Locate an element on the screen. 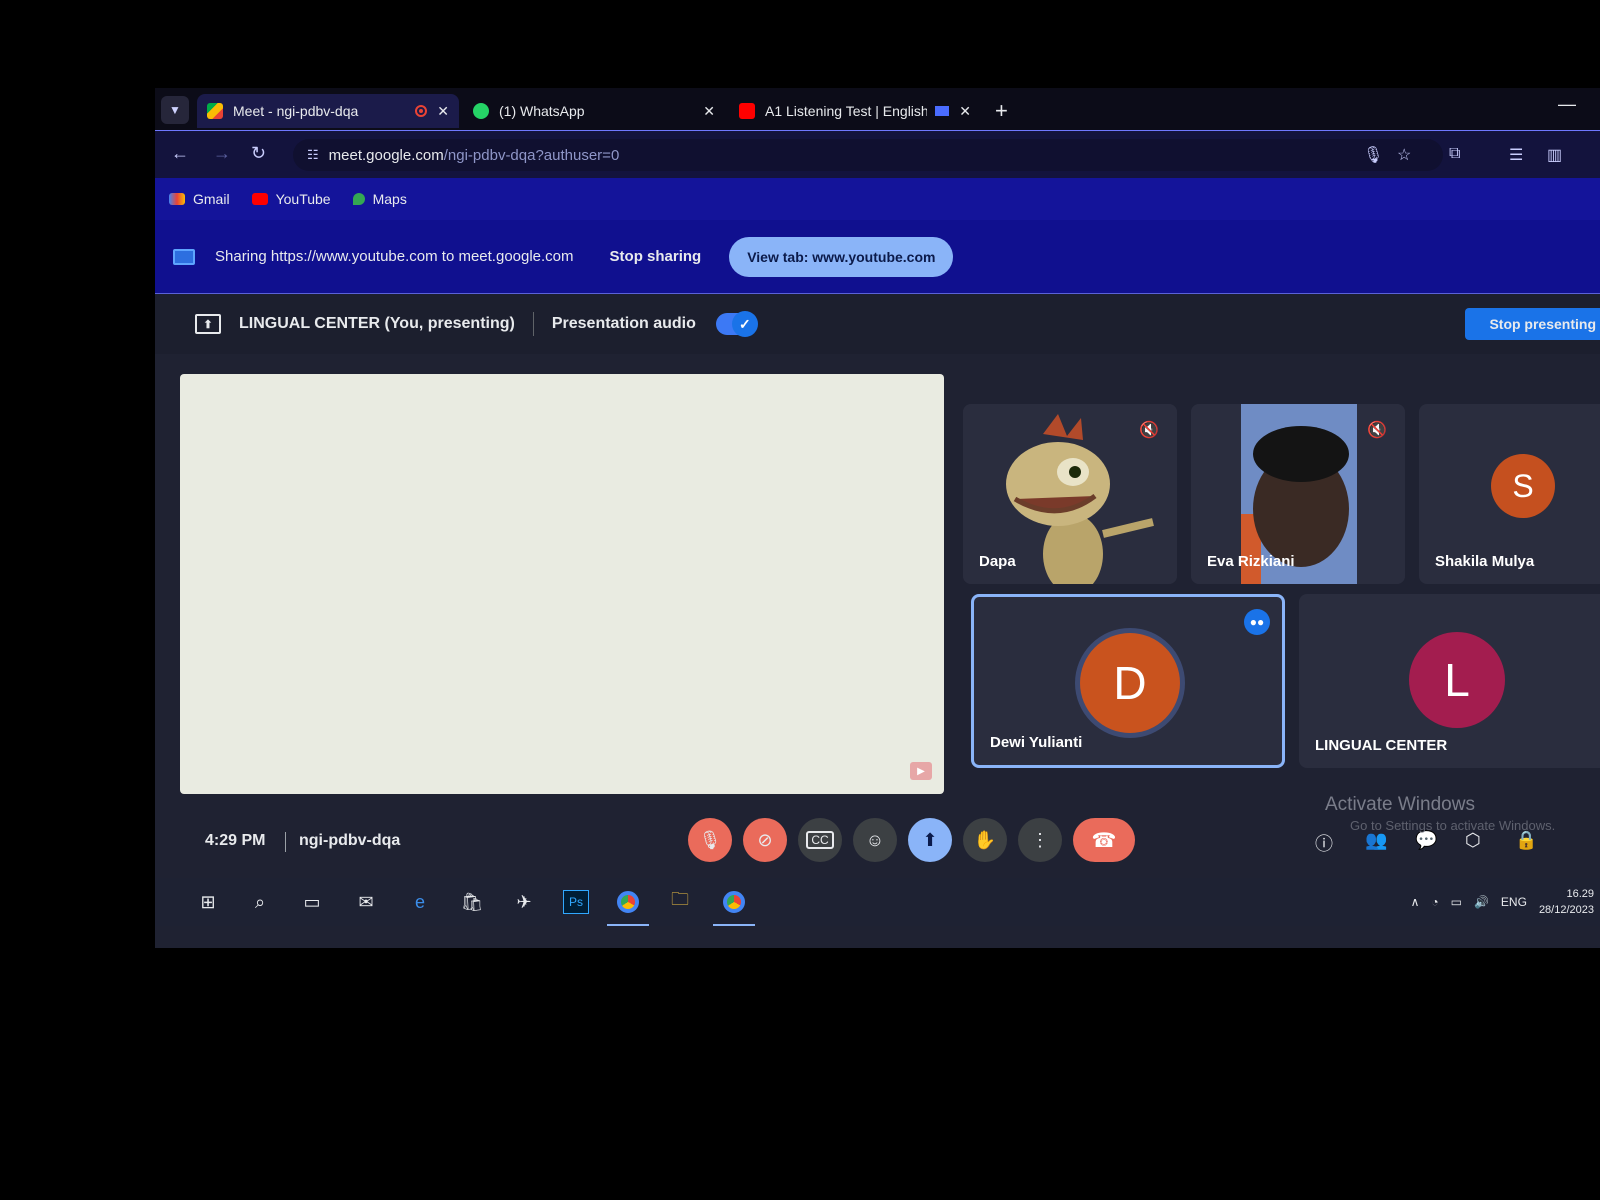  camera-off-icon: ⊘ is located at coordinates (765, 839).